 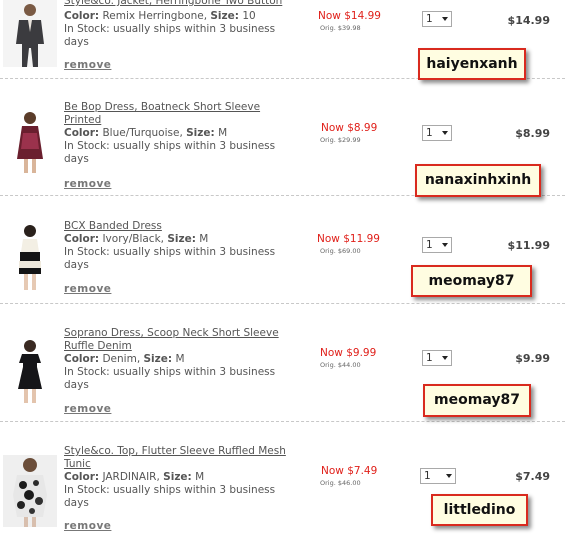 What do you see at coordinates (179, 4) in the screenshot?
I see `product-title-link: Style&co. Jacket, Herringbone Two Button` at bounding box center [179, 4].